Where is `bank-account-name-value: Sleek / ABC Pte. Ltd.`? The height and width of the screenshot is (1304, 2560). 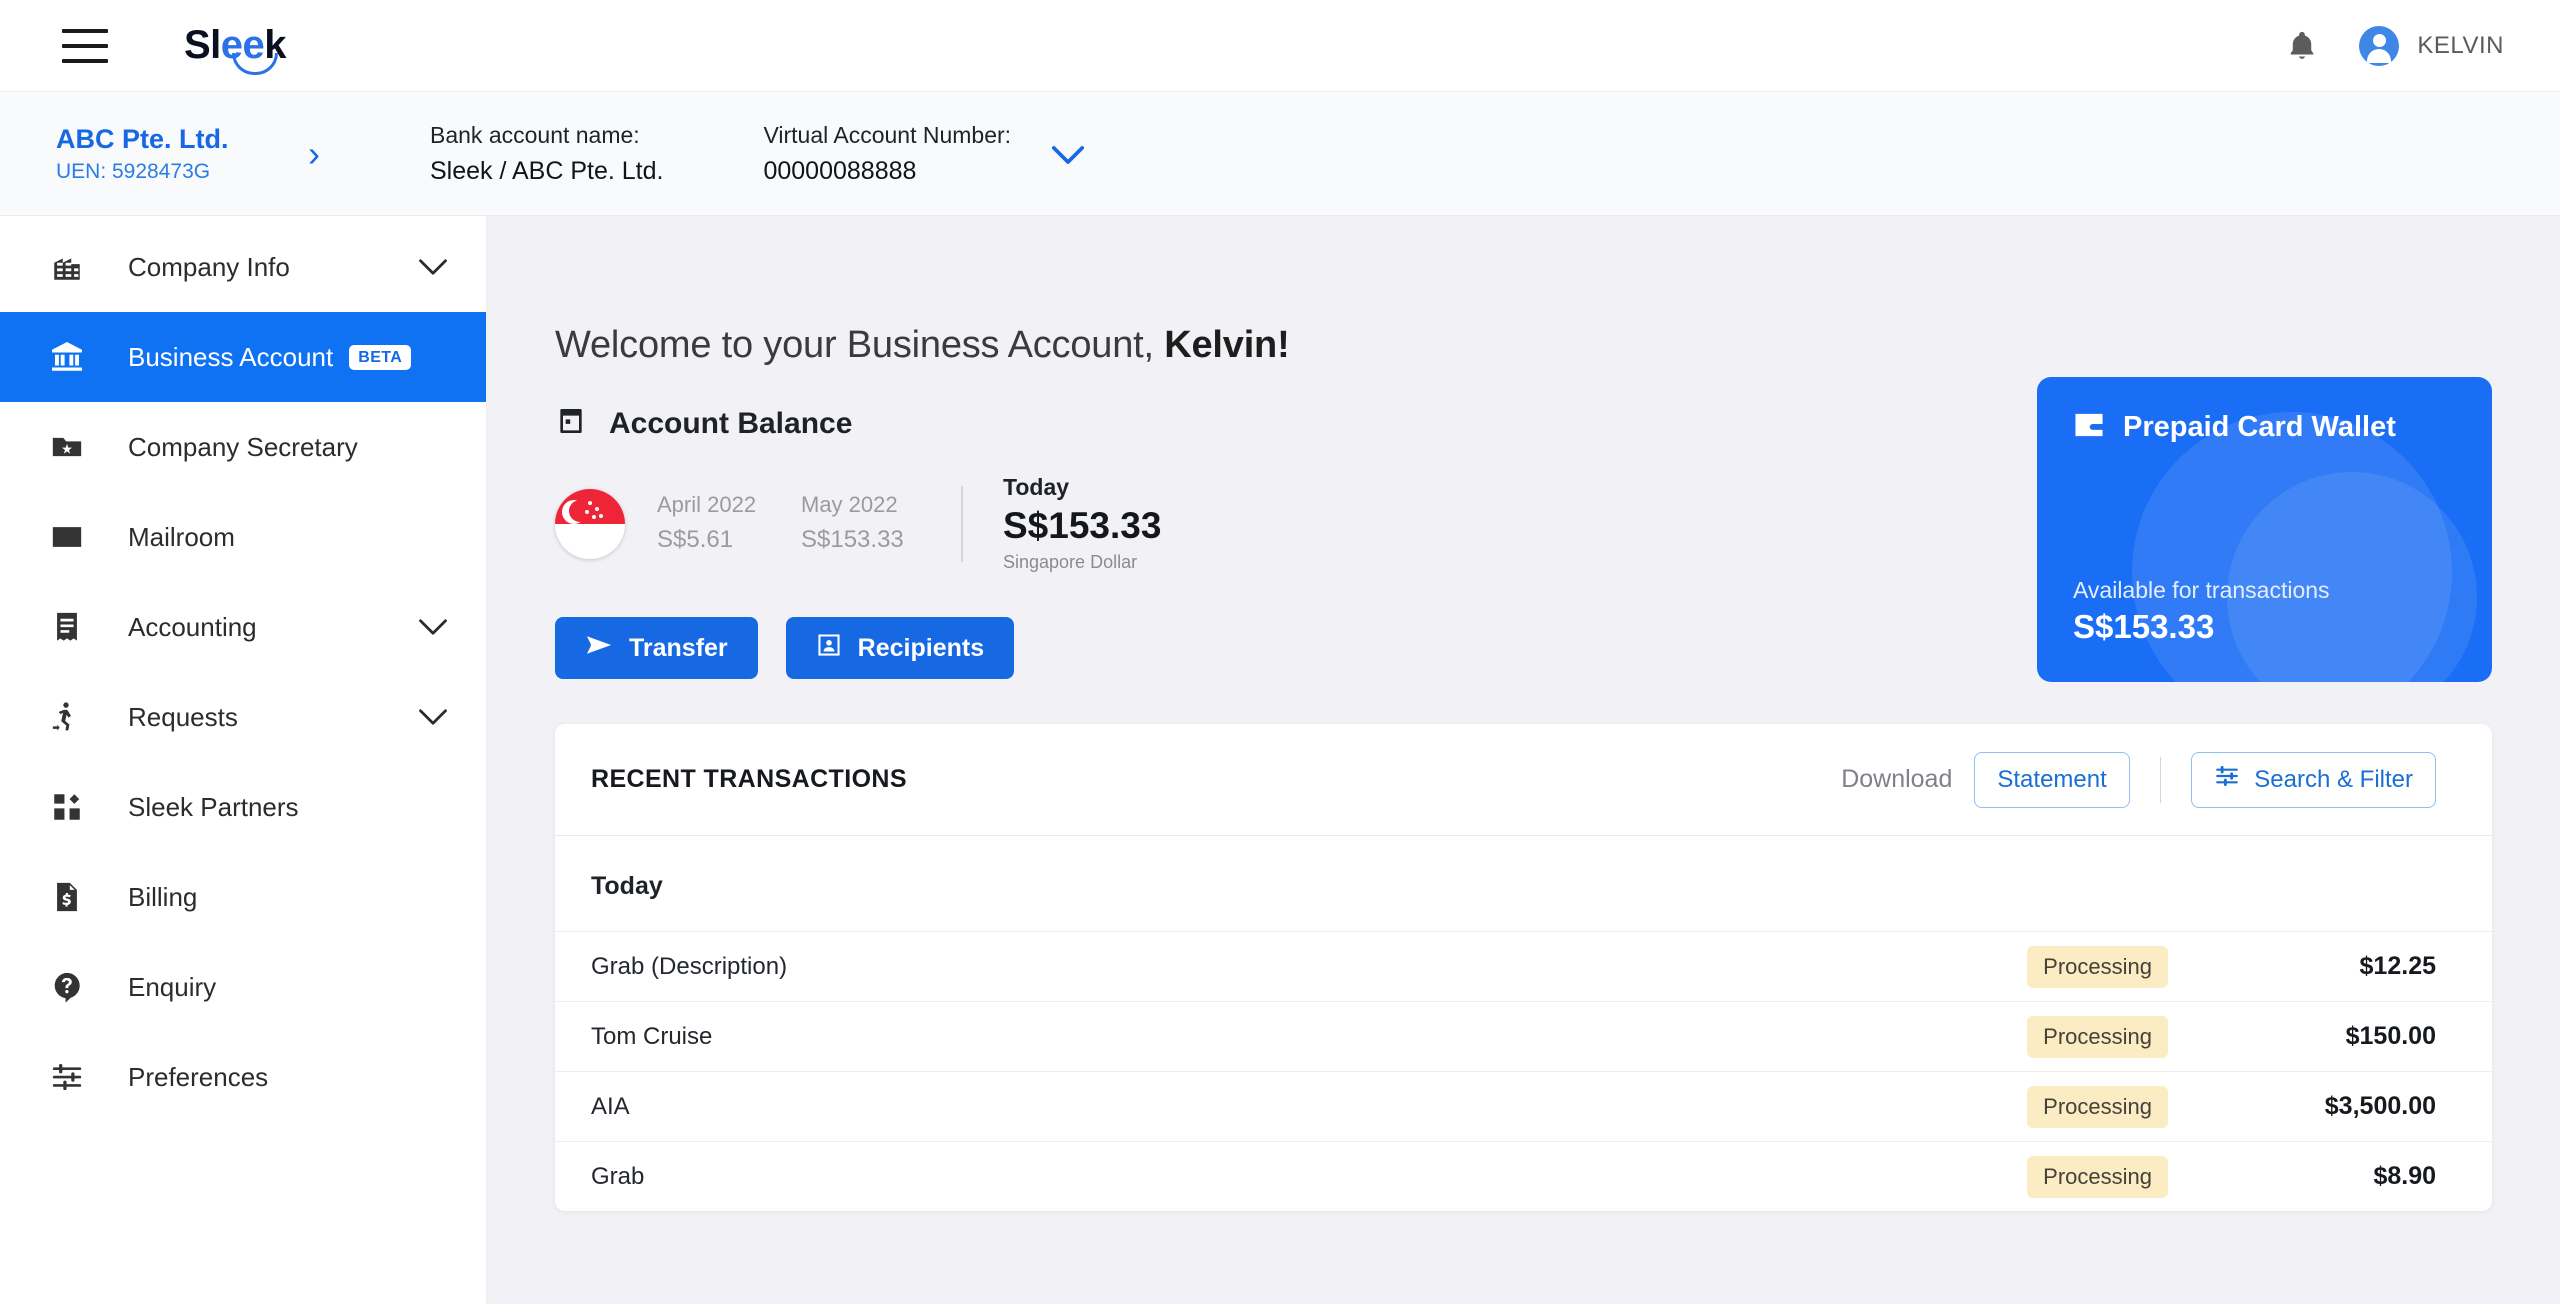 bank-account-name-value: Sleek / ABC Pte. Ltd. is located at coordinates (547, 170).